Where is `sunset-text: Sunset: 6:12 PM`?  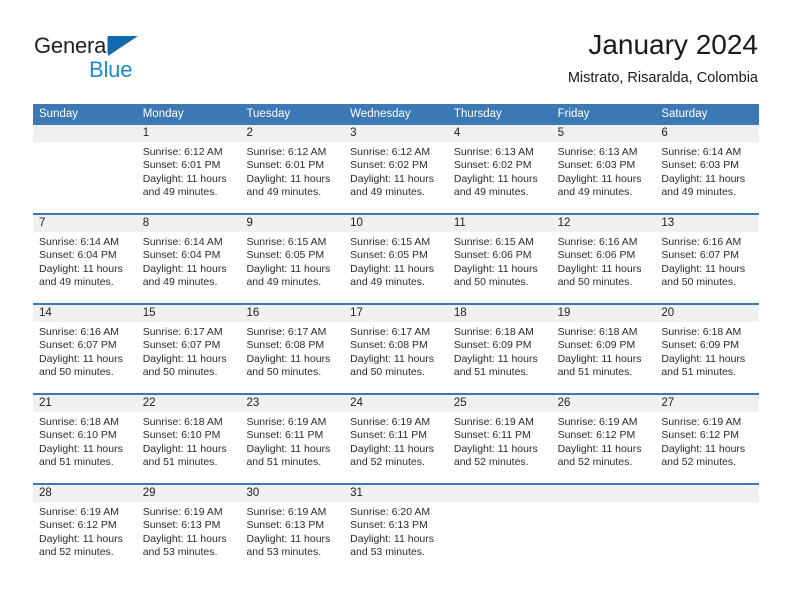
sunset-text: Sunset: 6:12 PM is located at coordinates (78, 525).